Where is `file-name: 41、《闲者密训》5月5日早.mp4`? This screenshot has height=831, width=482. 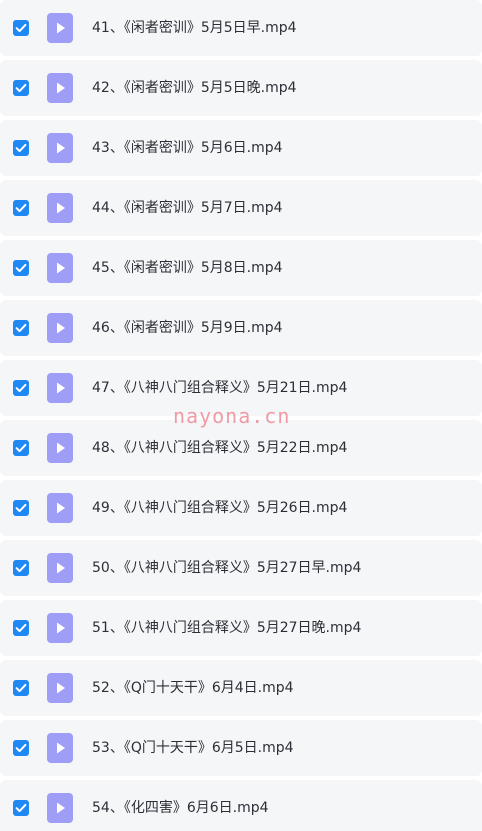
file-name: 41、《闲者密训》5月5日早.mp4 is located at coordinates (194, 28).